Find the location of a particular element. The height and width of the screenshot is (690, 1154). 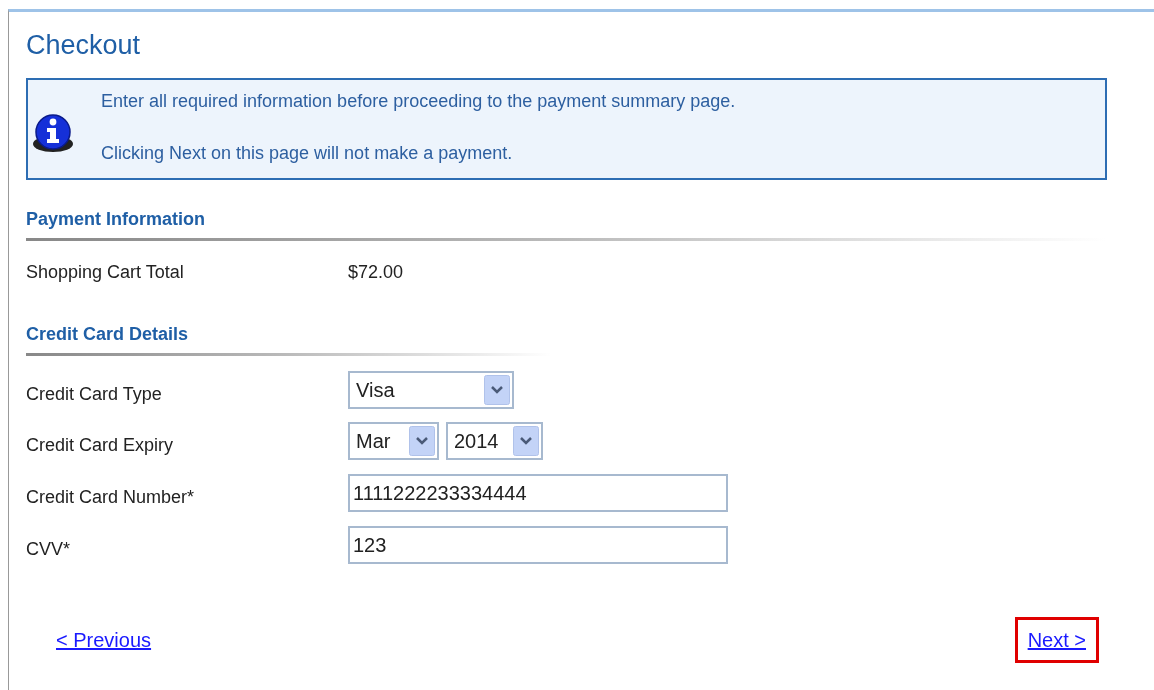

input-field: 1111222233334444 is located at coordinates (538, 493).